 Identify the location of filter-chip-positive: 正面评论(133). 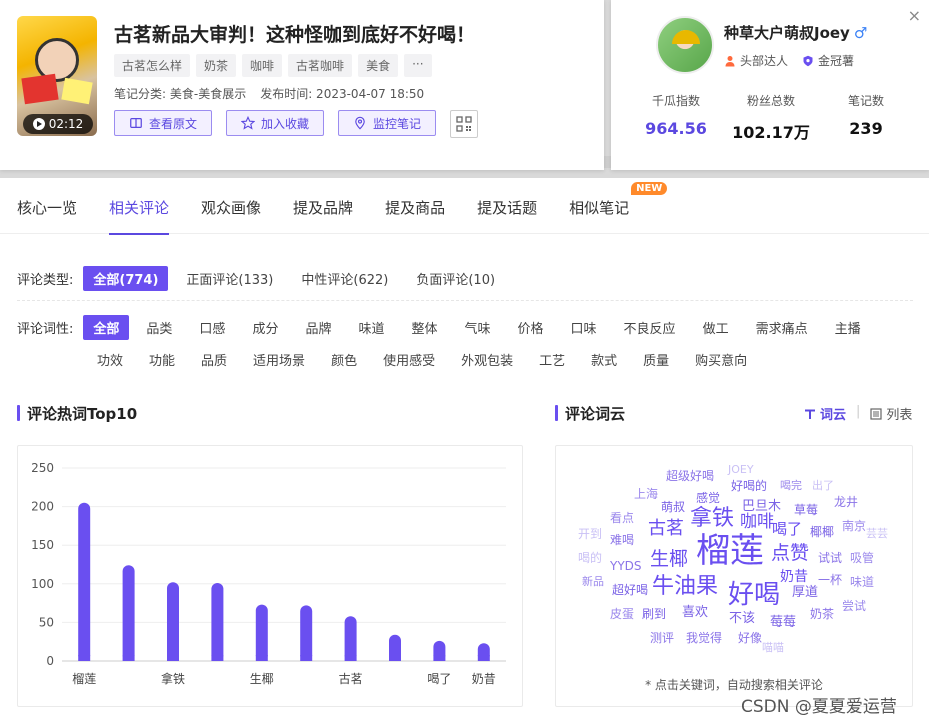
(229, 278).